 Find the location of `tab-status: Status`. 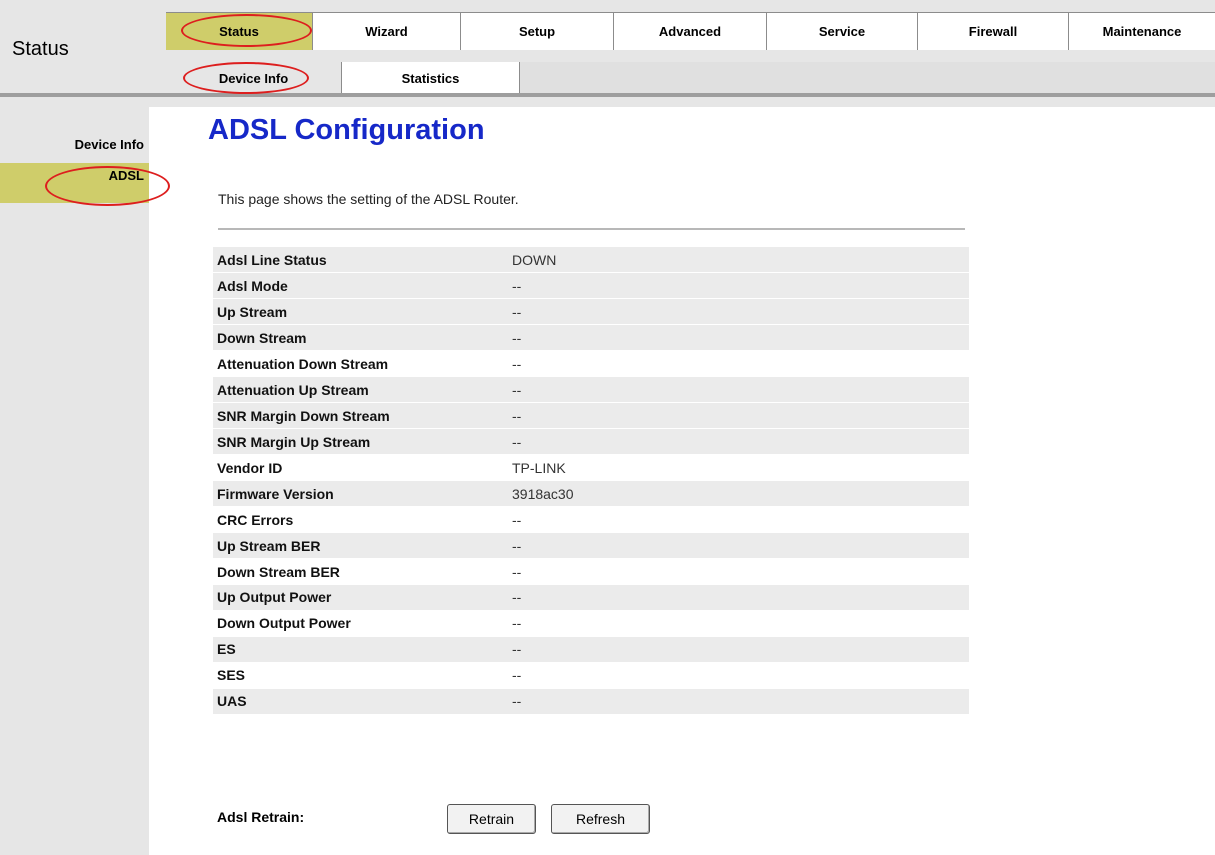

tab-status: Status is located at coordinates (239, 31).